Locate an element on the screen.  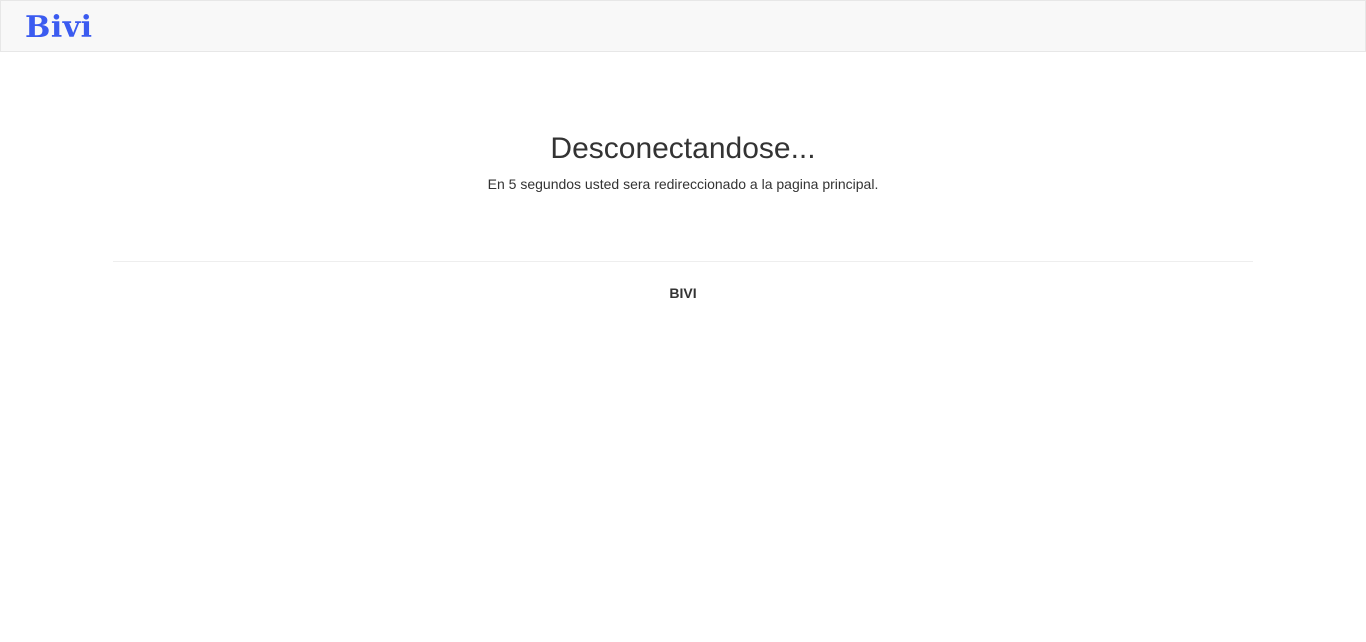
footer-divider is located at coordinates (683, 261).